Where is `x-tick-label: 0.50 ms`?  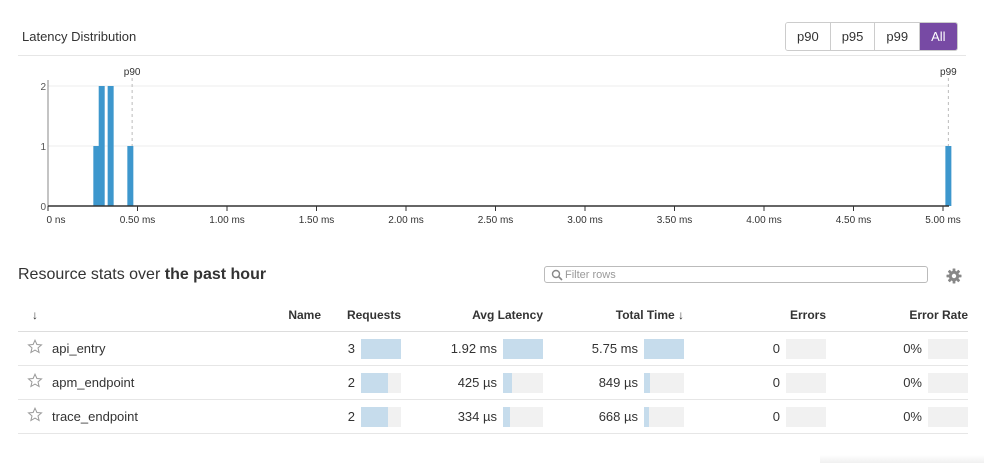
x-tick-label: 0.50 ms is located at coordinates (138, 220).